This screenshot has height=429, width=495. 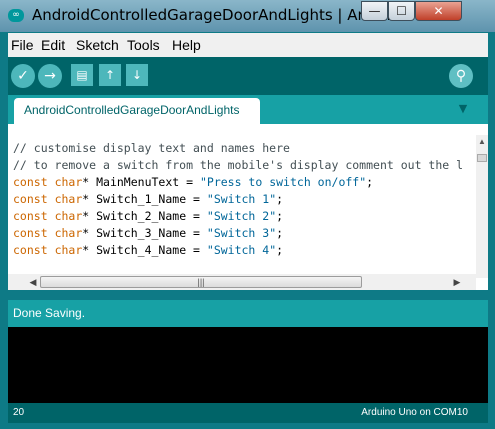 I want to click on code-line: const char* Switch_2_Name = "Switch 2";, so click(x=240, y=216).